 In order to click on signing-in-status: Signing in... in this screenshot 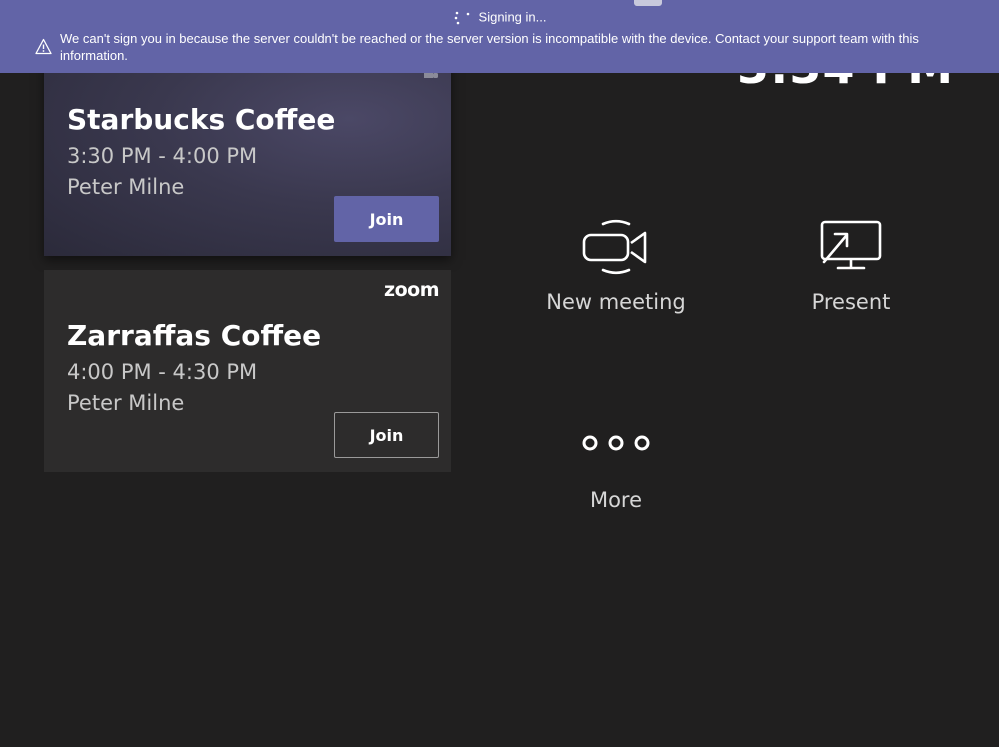, I will do `click(499, 18)`.